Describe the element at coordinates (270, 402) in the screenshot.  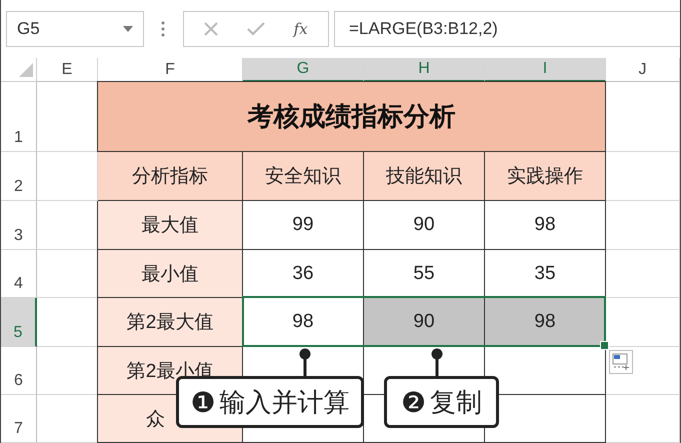
I see `callout-label: ❶ 输入并计算` at that location.